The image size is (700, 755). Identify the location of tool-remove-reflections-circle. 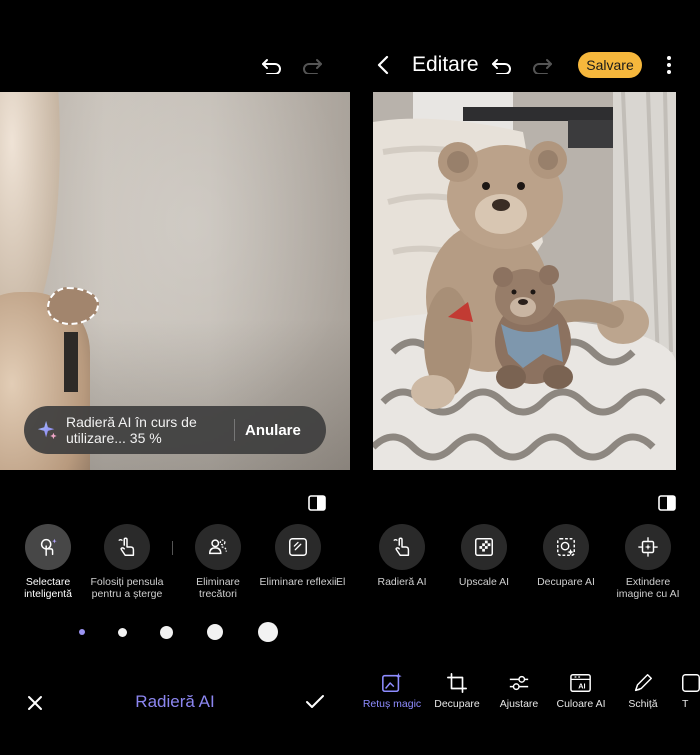
(298, 547).